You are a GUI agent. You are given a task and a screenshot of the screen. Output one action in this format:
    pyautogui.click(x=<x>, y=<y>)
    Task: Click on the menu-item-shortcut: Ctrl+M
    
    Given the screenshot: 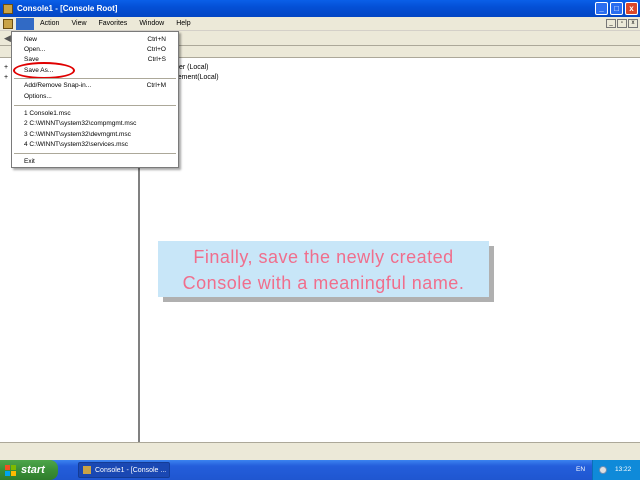 What is the action you would take?
    pyautogui.click(x=156, y=85)
    